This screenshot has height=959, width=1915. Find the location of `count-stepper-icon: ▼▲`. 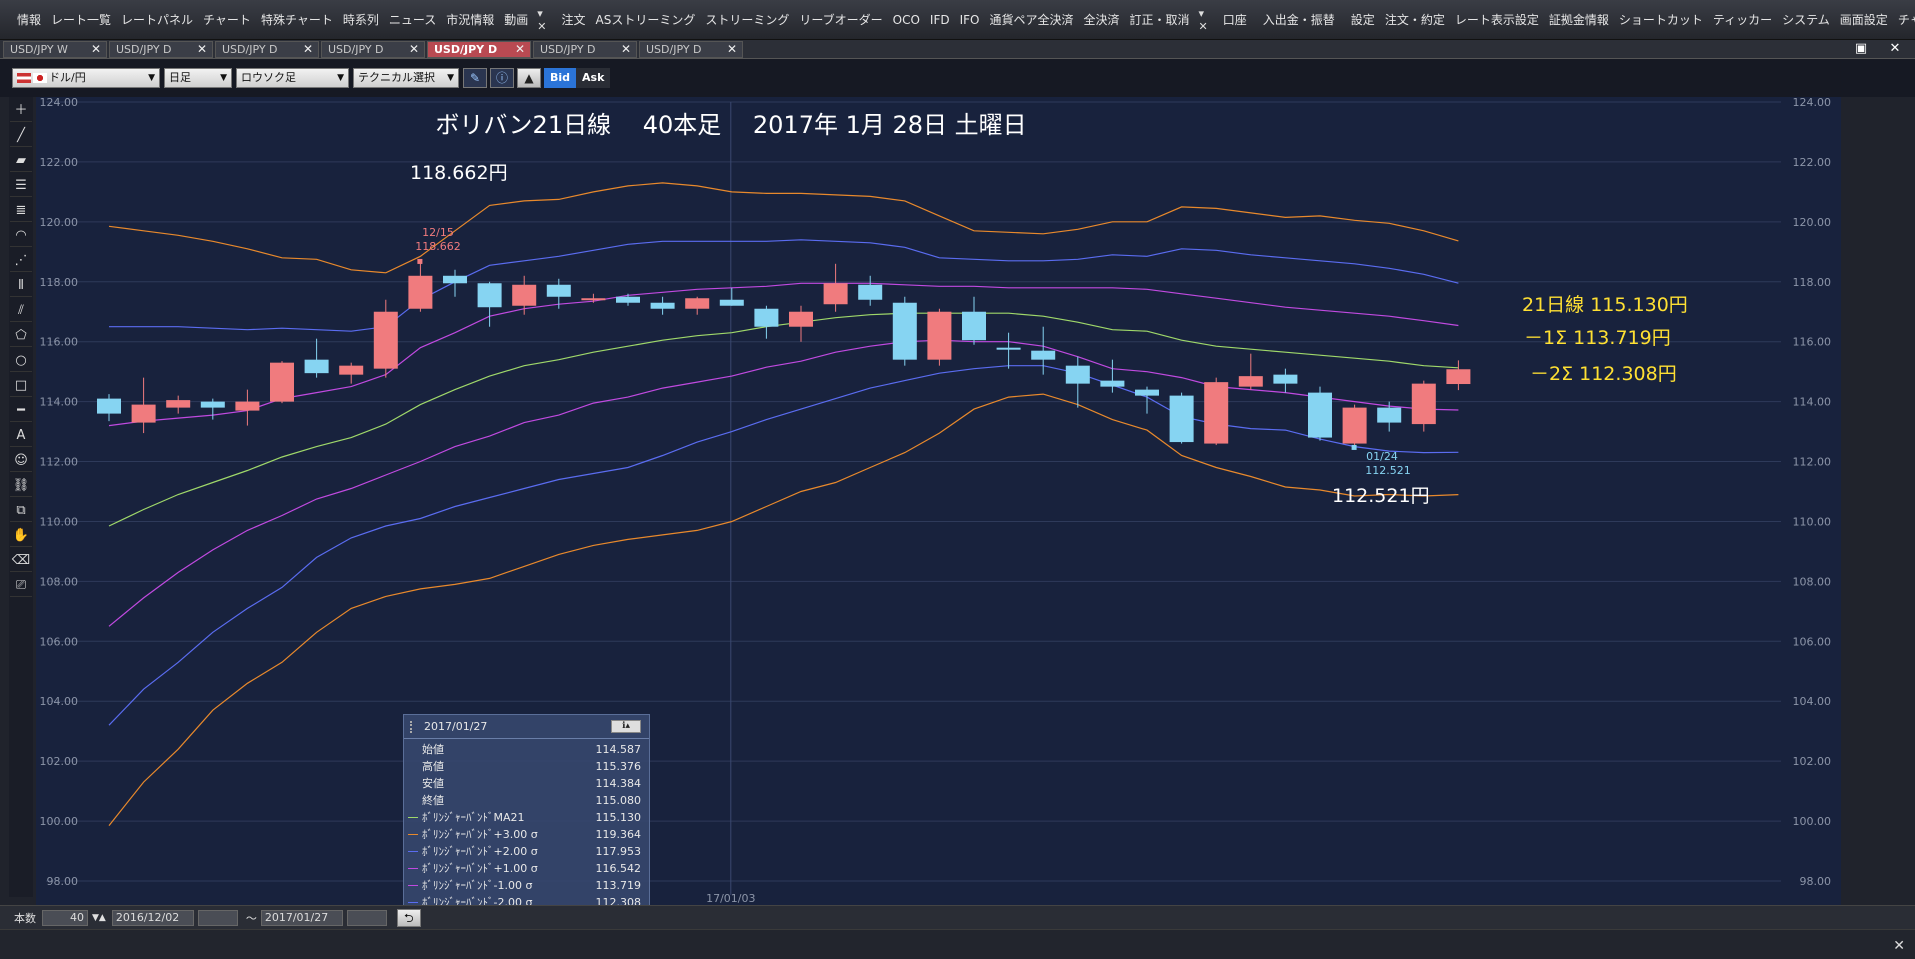

count-stepper-icon: ▼▲ is located at coordinates (99, 918).